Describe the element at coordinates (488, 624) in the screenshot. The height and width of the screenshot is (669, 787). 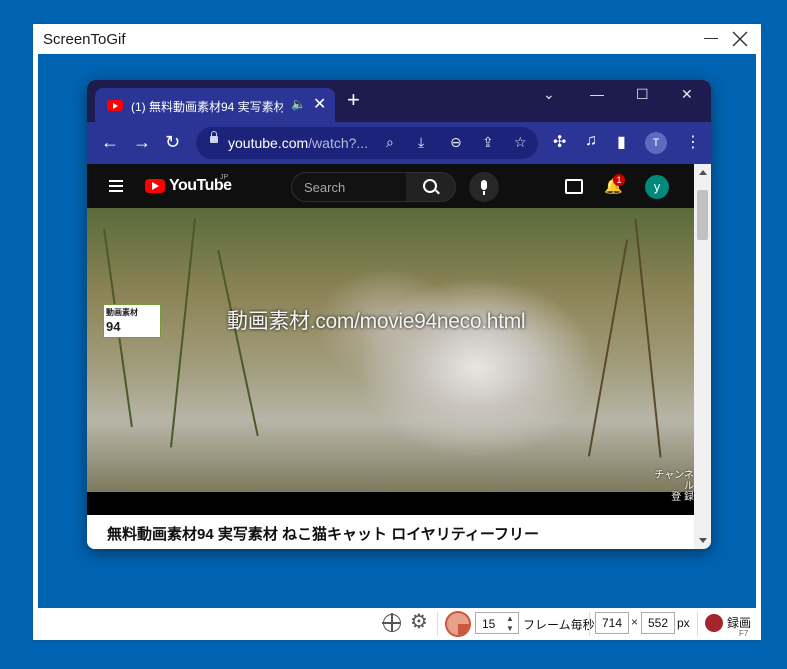
I see `fps-value: 15` at that location.